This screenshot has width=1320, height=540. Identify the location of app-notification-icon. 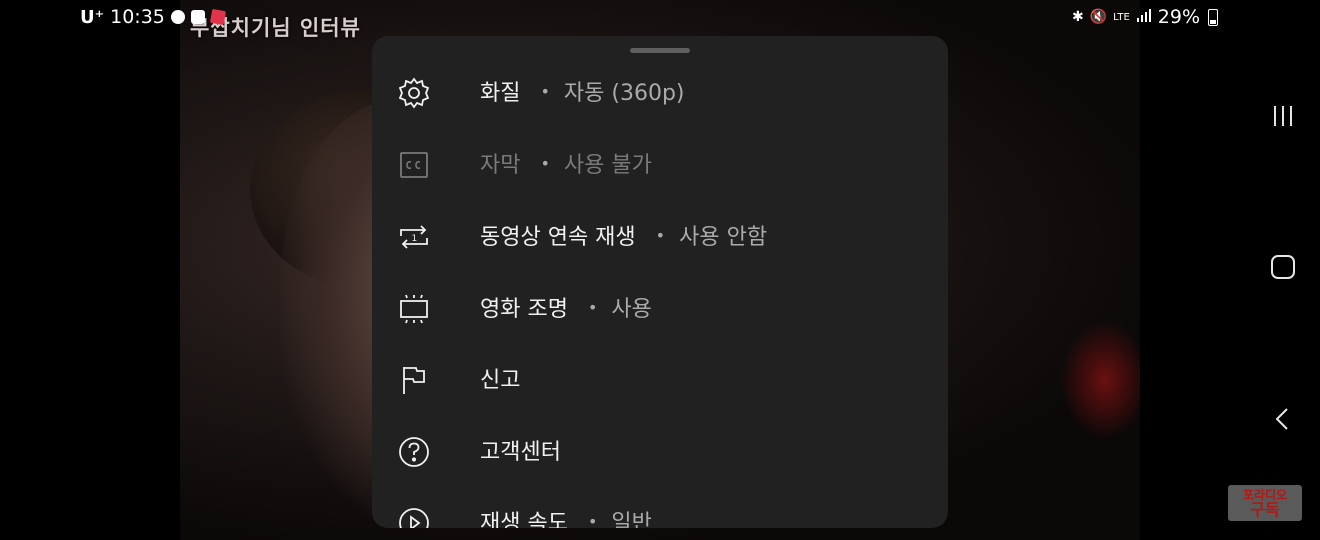
(217, 17).